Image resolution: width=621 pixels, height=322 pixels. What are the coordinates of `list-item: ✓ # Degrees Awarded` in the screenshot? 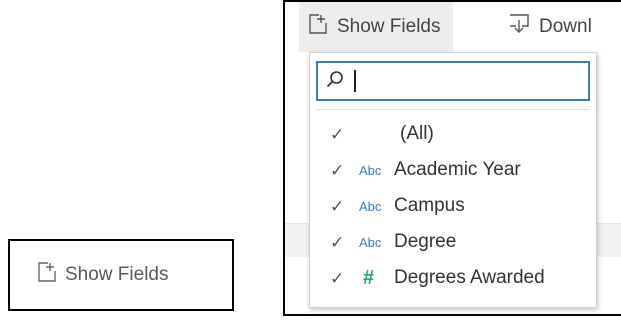 It's located at (453, 278).